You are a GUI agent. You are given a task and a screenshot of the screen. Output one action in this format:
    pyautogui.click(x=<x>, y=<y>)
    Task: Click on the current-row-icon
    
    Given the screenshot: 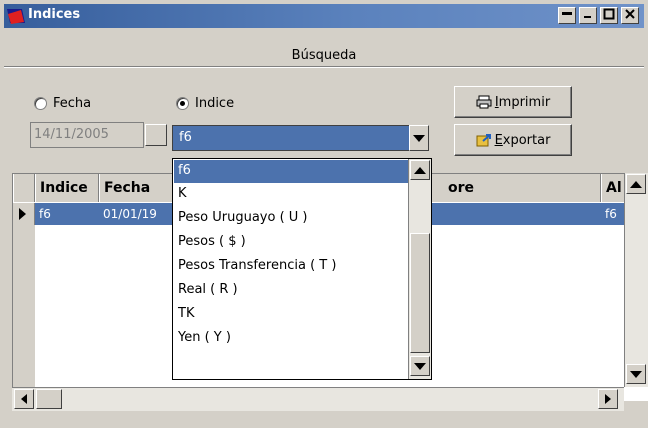 What is the action you would take?
    pyautogui.click(x=22, y=214)
    